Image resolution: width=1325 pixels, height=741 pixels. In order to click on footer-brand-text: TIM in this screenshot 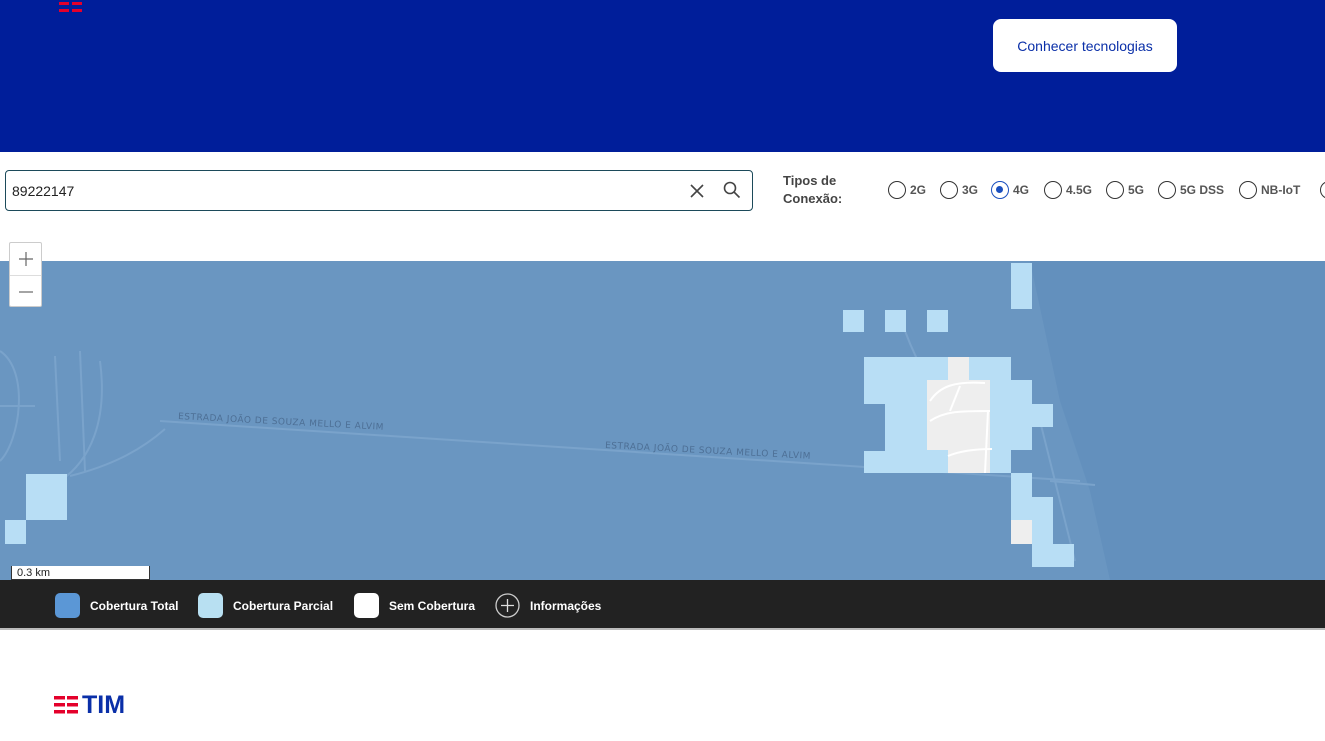, I will do `click(104, 704)`.